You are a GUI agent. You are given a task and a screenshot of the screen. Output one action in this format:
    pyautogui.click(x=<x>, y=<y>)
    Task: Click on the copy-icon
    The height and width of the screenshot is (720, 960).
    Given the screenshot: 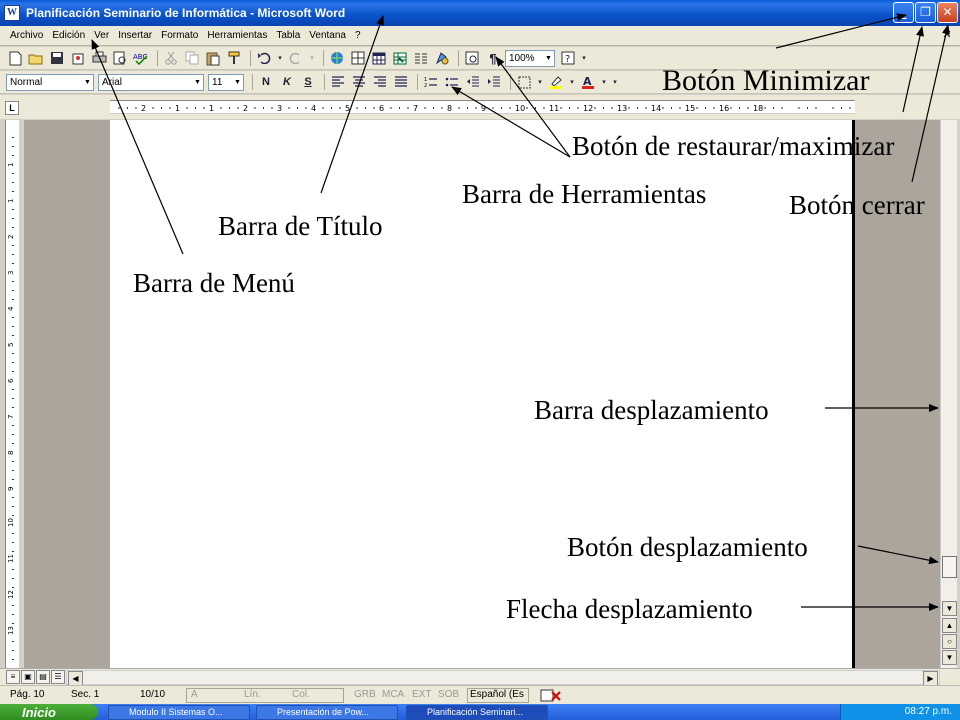 What is the action you would take?
    pyautogui.click(x=192, y=58)
    